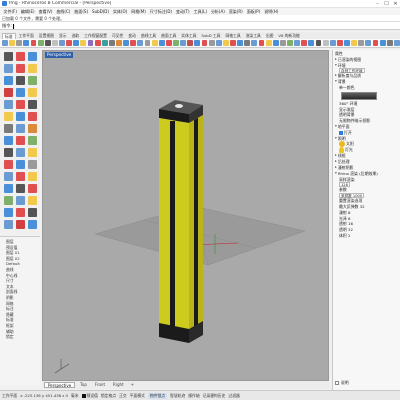 This screenshot has height=400, width=400. I want to click on property-row: 体积 2, so click(366, 236).